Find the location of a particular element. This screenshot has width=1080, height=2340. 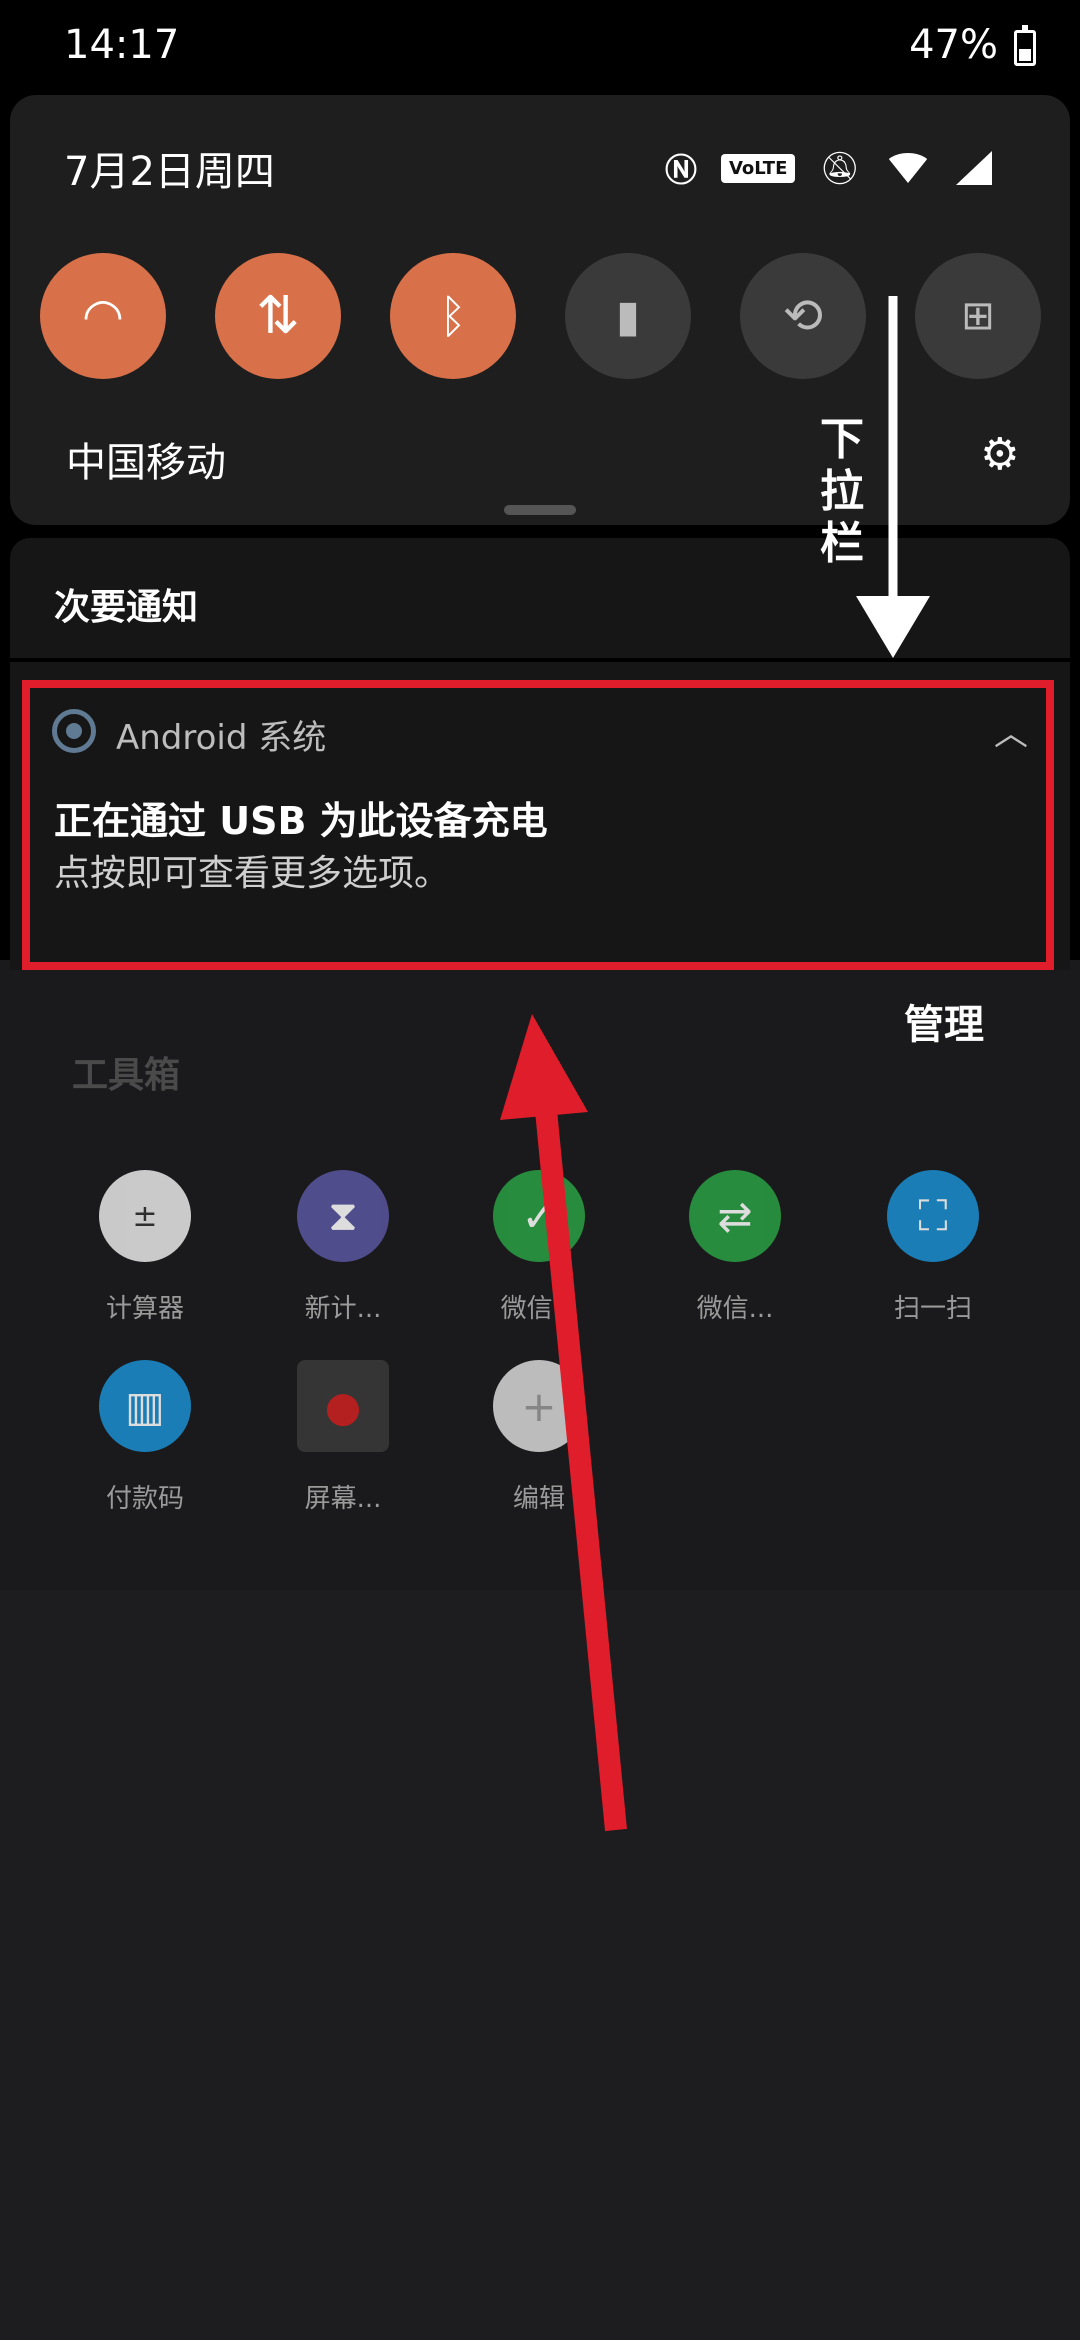

up-arrow is located at coordinates (563, 1423).